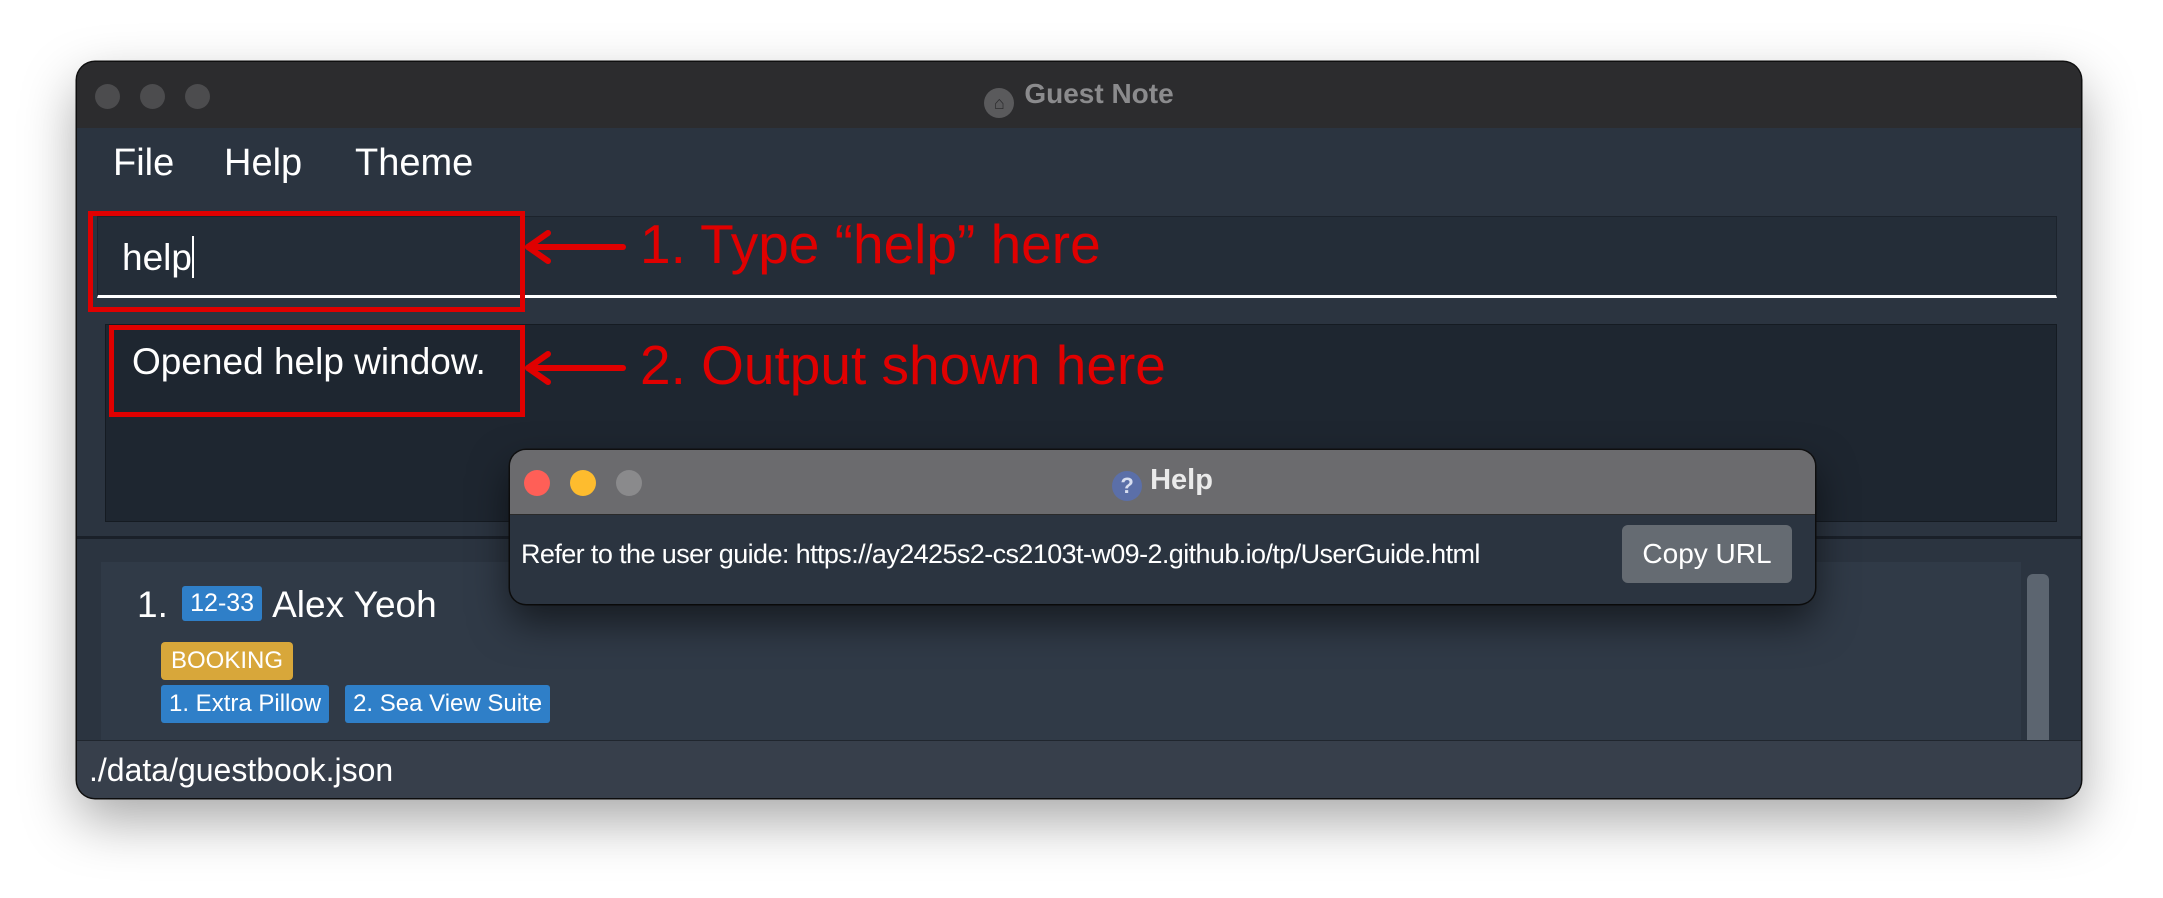  Describe the element at coordinates (903, 365) in the screenshot. I see `annotation-step2: 2. Output shown here` at that location.